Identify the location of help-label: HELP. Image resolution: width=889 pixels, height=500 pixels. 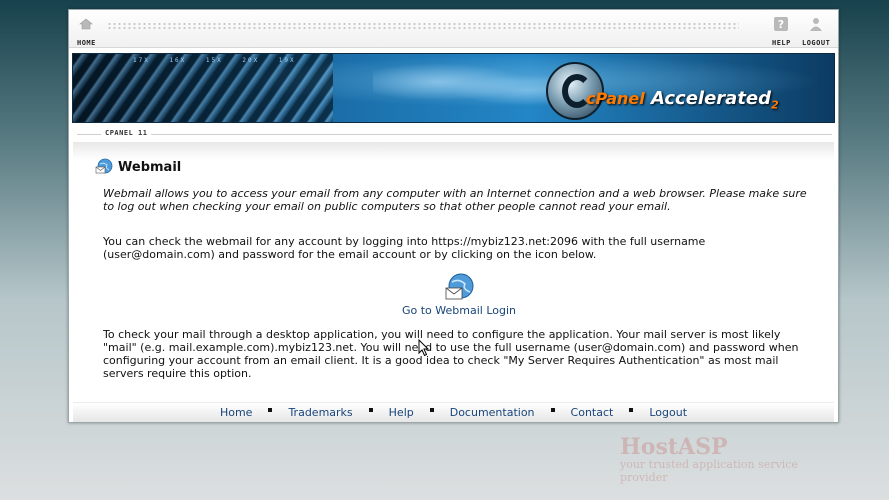
(781, 43).